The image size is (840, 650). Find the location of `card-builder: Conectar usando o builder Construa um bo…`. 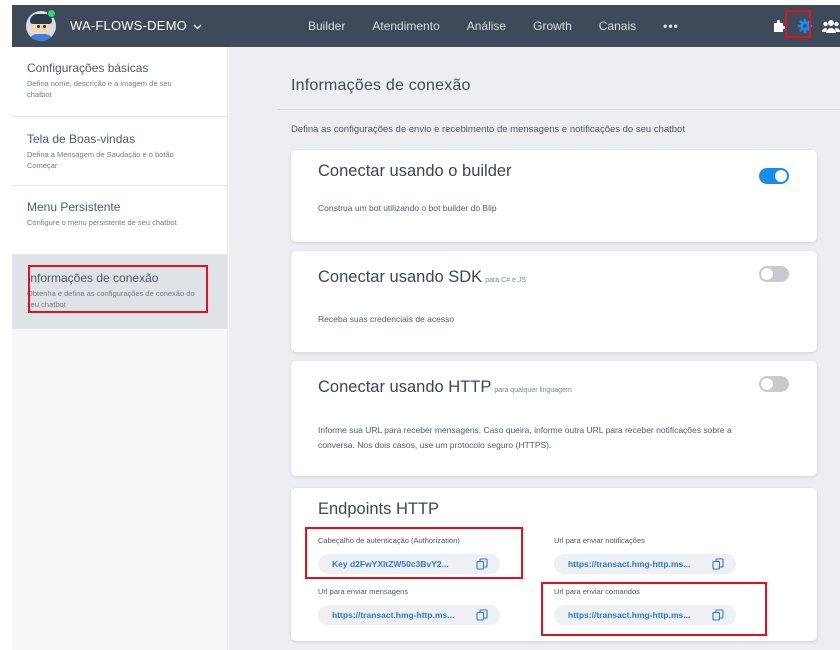

card-builder: Conectar usando o builder Construa um bo… is located at coordinates (554, 196).